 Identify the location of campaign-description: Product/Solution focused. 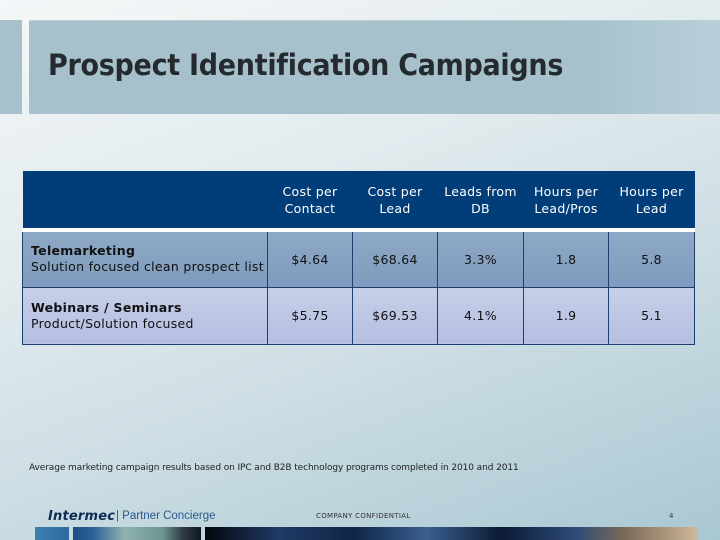
(112, 323).